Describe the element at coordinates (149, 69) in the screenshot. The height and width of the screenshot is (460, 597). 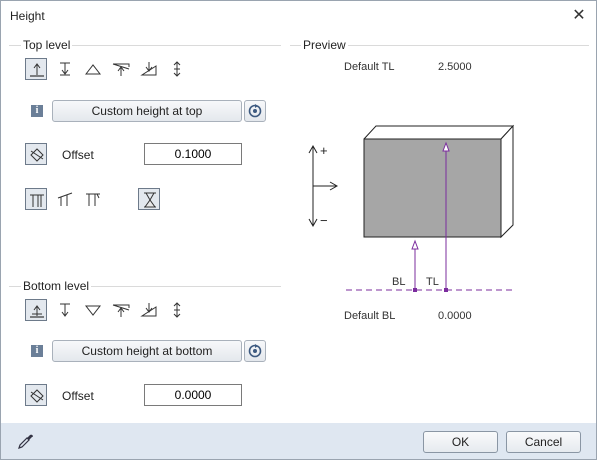
I see `top-angled-plane-icon` at that location.